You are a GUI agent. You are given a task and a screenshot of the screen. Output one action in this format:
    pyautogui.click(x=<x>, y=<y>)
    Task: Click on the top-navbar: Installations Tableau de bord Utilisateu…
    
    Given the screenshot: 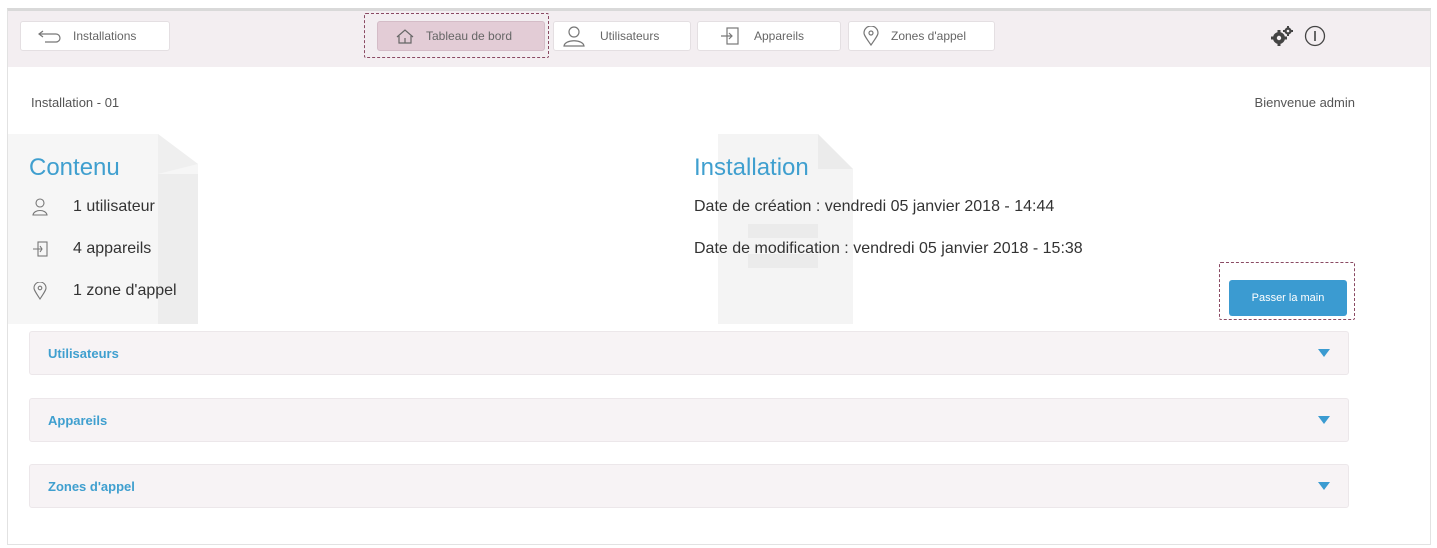 What is the action you would take?
    pyautogui.click(x=719, y=39)
    